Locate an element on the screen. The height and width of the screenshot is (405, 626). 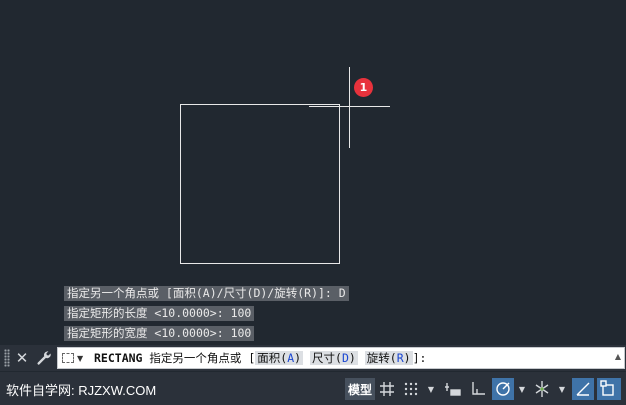
wrench-icon is located at coordinates (44, 358).